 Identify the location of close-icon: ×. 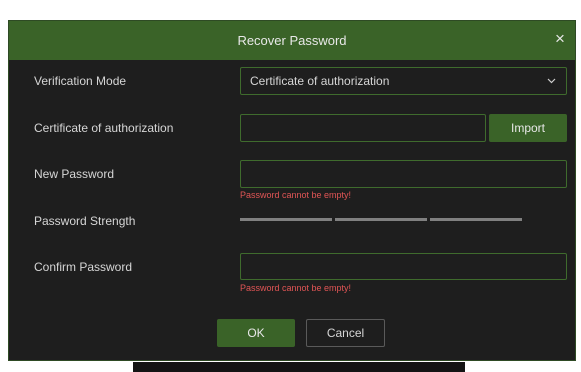
(560, 39).